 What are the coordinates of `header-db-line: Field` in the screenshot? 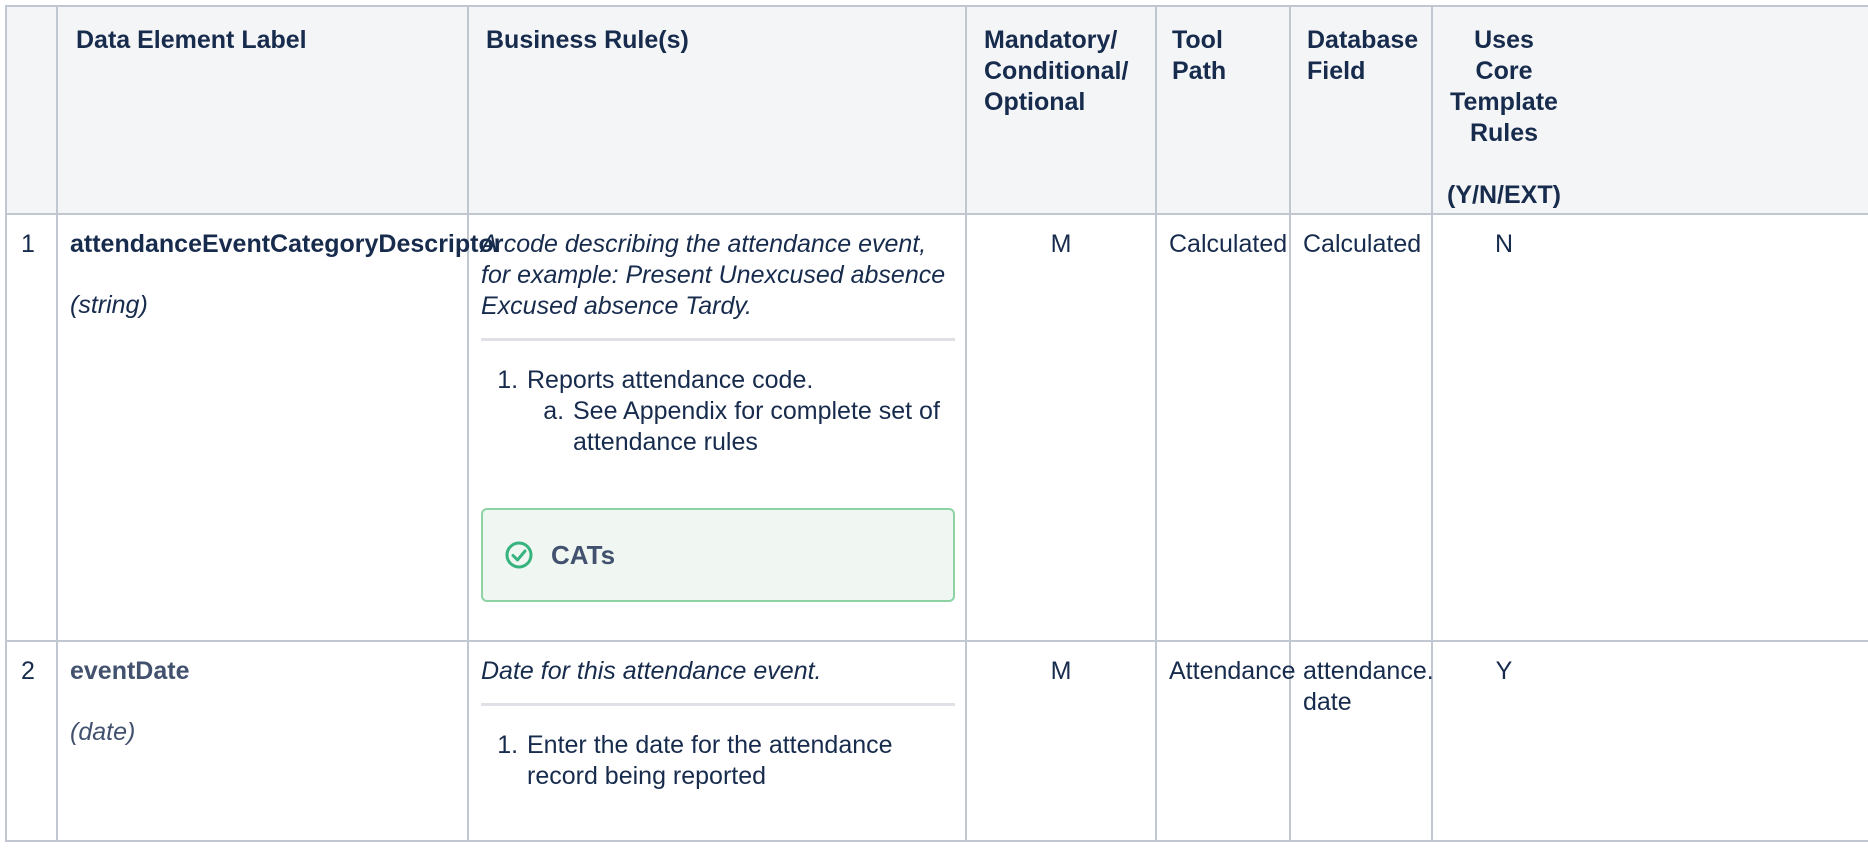 It's located at (1336, 71).